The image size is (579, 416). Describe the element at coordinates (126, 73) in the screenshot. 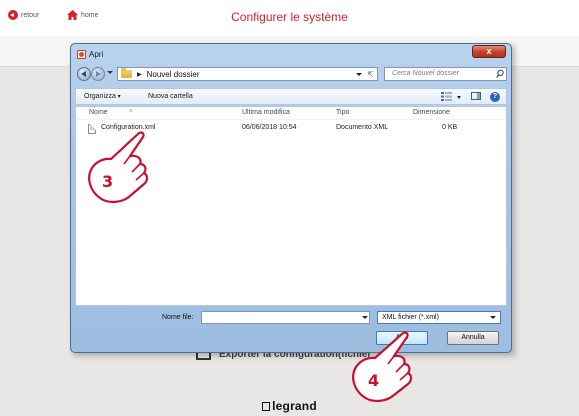

I see `folder-icon` at that location.